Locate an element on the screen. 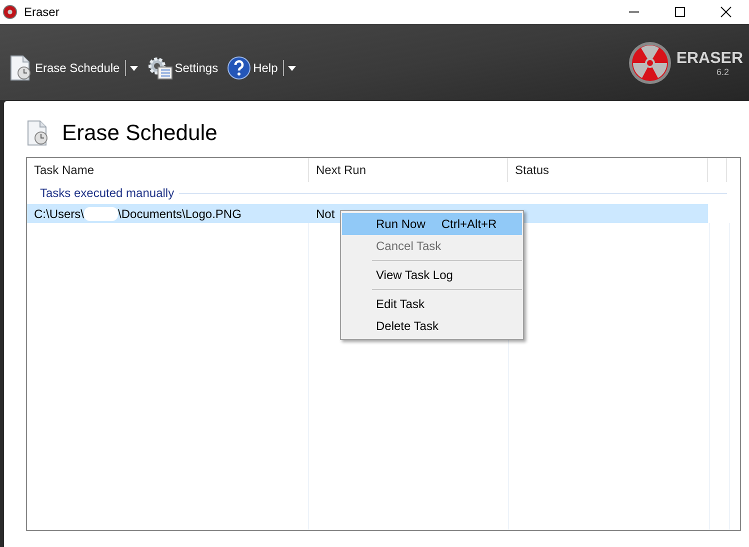 The width and height of the screenshot is (749, 547). table-cell: C:\Users\ is located at coordinates (59, 213).